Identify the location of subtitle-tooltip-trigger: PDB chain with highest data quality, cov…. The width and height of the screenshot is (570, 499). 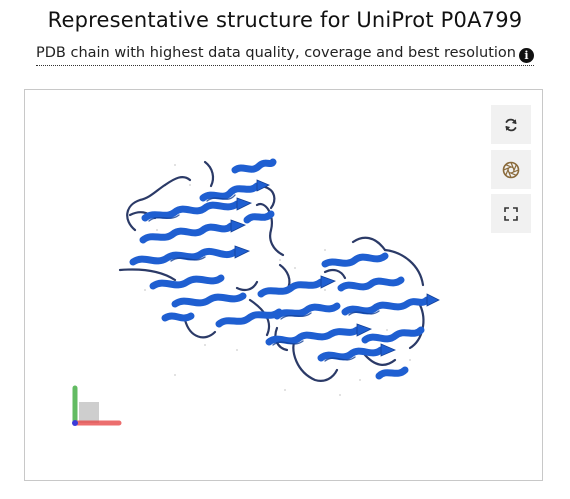
(285, 55).